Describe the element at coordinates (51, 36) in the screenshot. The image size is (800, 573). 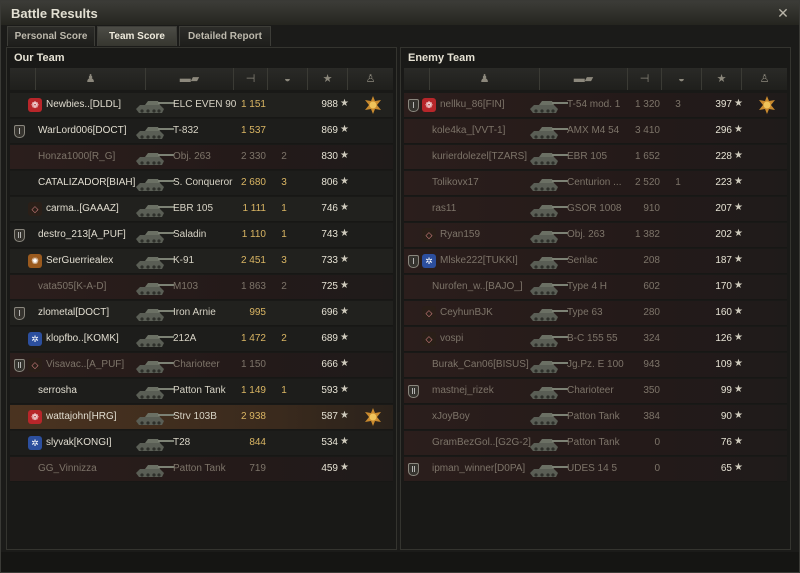
I see `tab-personal-score: Personal Score` at that location.